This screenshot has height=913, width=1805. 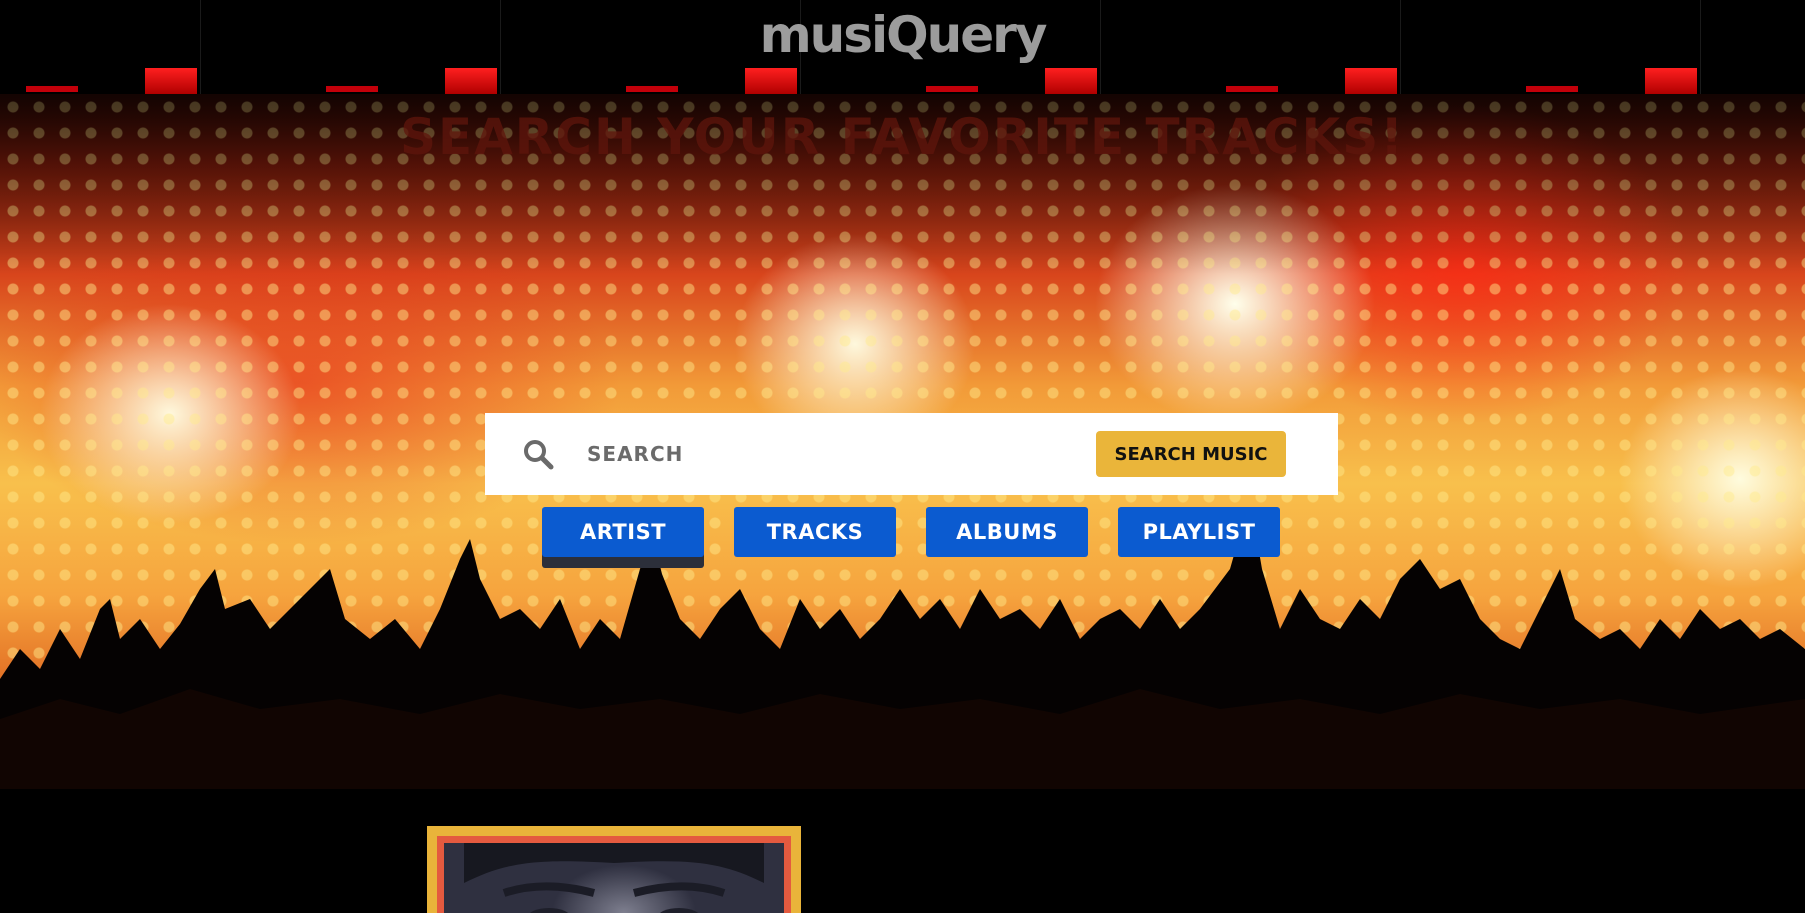 I want to click on category-playlist-button: PLAYLIST, so click(x=1199, y=532).